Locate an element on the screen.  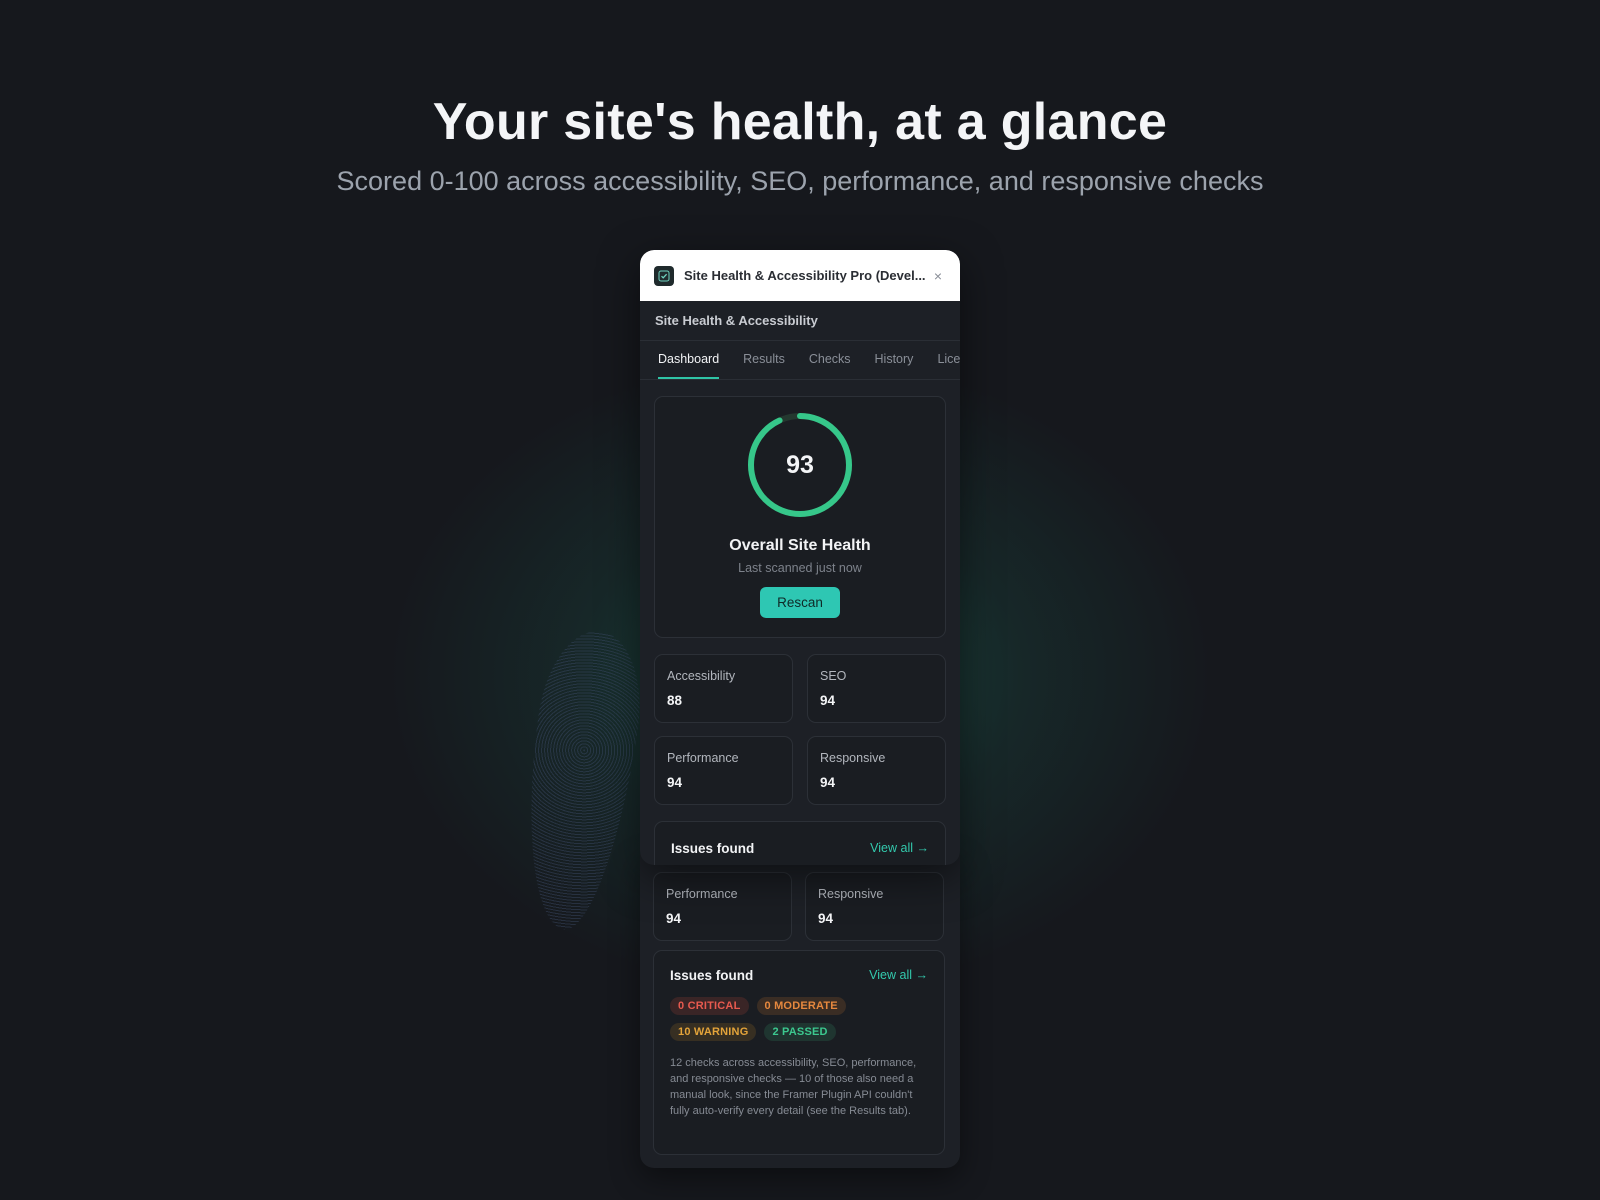
metric-card-seo: SEO 94 is located at coordinates (876, 688).